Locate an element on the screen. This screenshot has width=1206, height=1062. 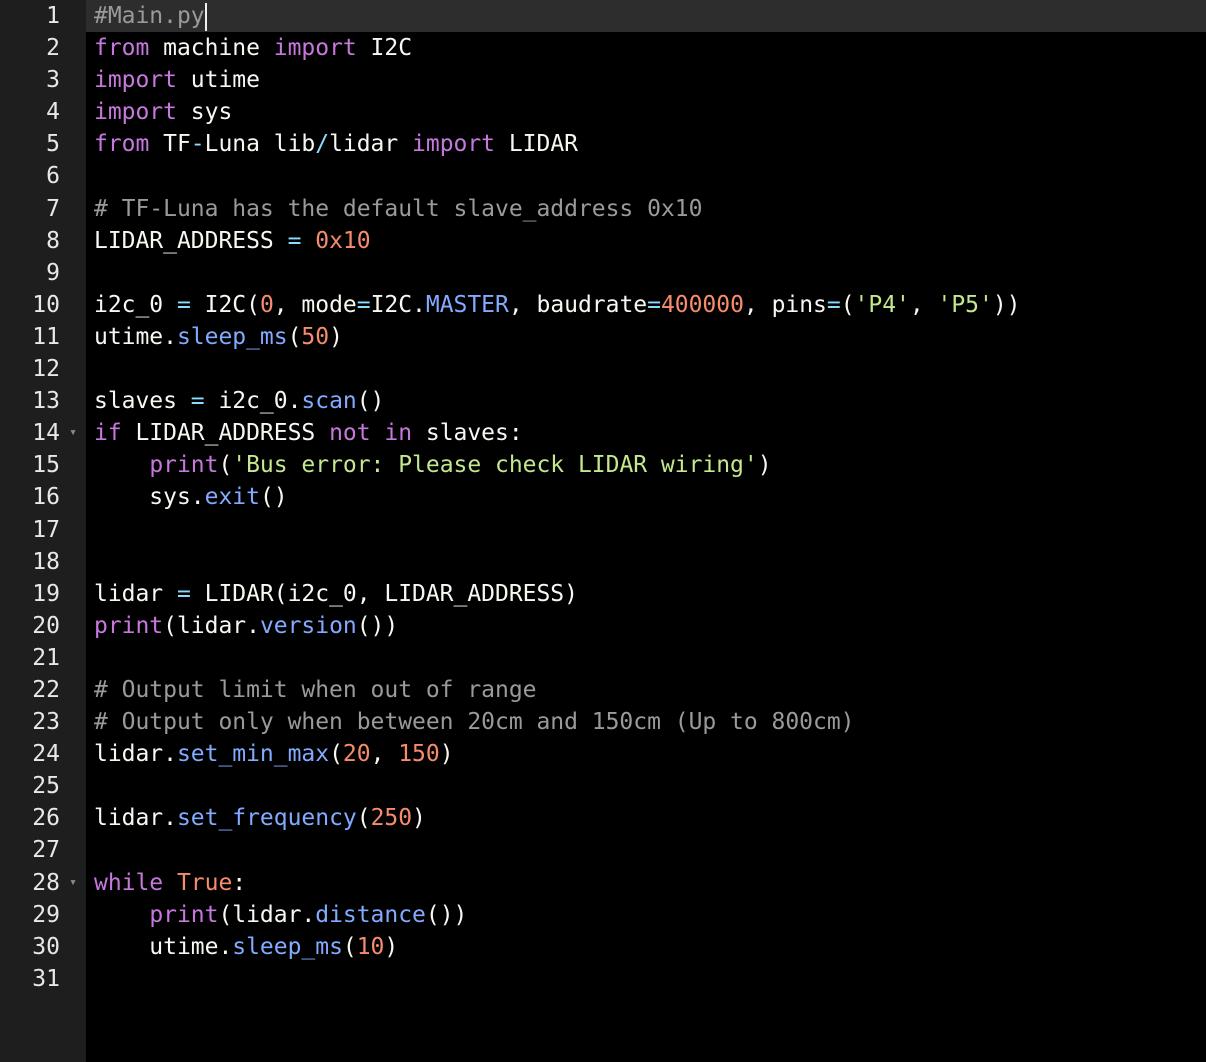
code-line: 18 is located at coordinates (603, 562).